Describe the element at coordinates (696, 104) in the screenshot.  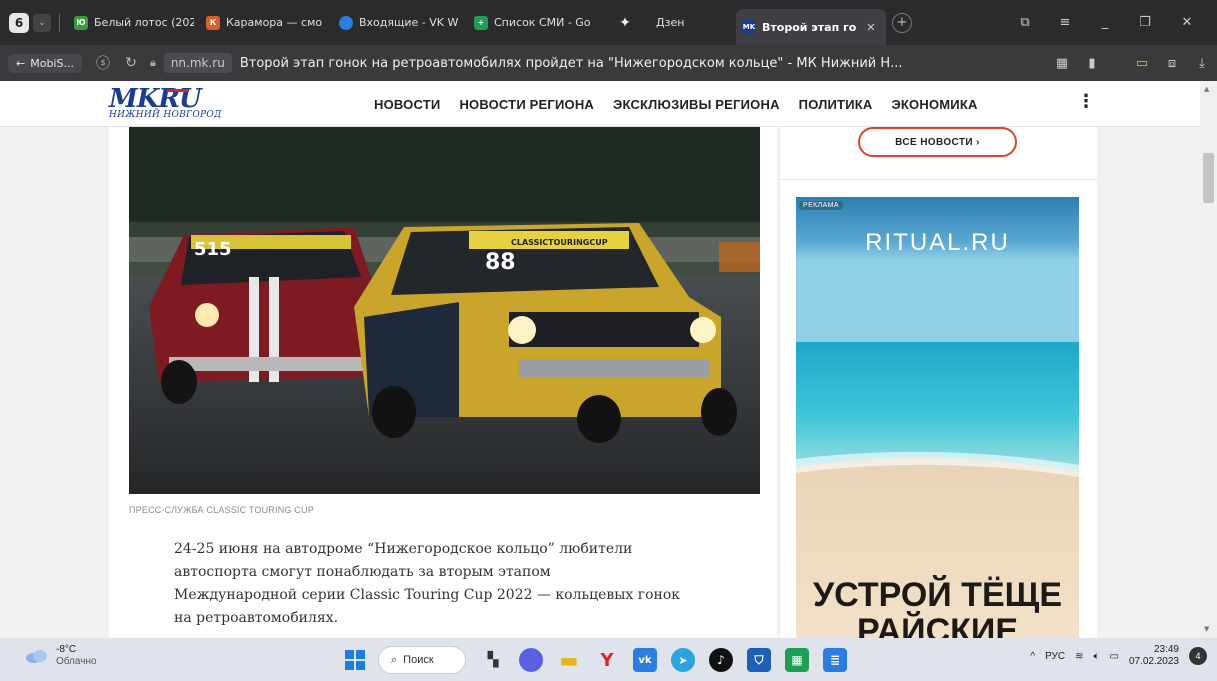
I see `nav-link-regional-exclusives: ЭКСКЛЮЗИВЫ РЕГИОНА` at that location.